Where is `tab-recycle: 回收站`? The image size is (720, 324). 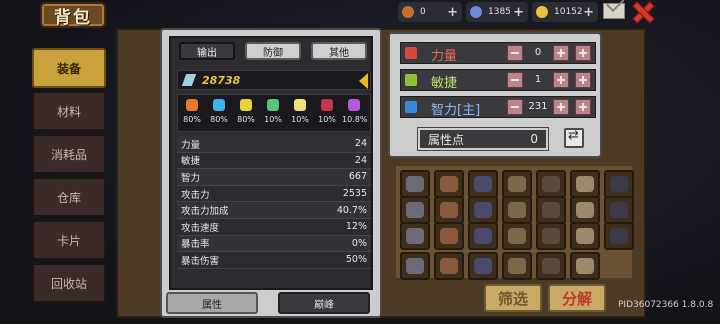 tab-recycle: 回收站 is located at coordinates (69, 283).